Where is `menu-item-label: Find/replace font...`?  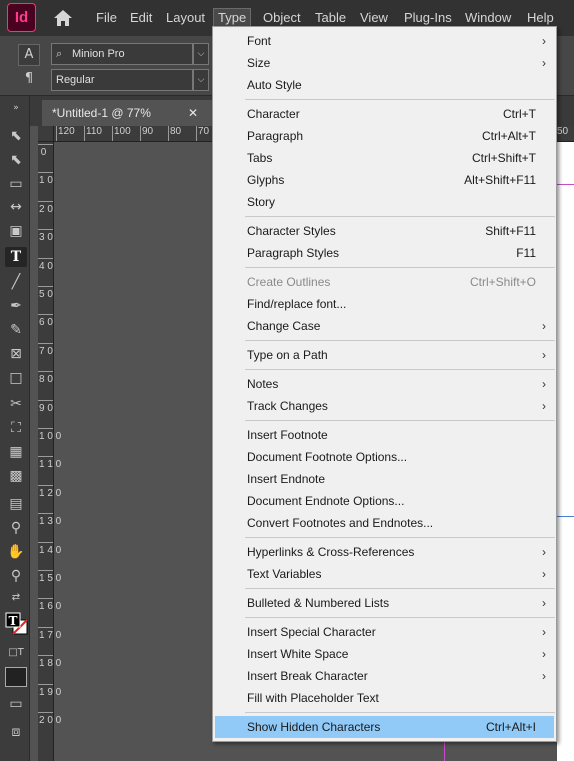 menu-item-label: Find/replace font... is located at coordinates (297, 304).